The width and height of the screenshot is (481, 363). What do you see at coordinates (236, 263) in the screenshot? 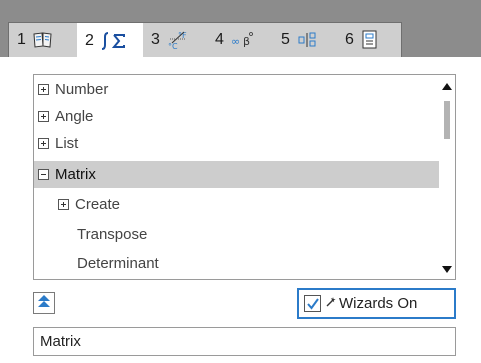
I see `tree-item-determinant: Determinant` at bounding box center [236, 263].